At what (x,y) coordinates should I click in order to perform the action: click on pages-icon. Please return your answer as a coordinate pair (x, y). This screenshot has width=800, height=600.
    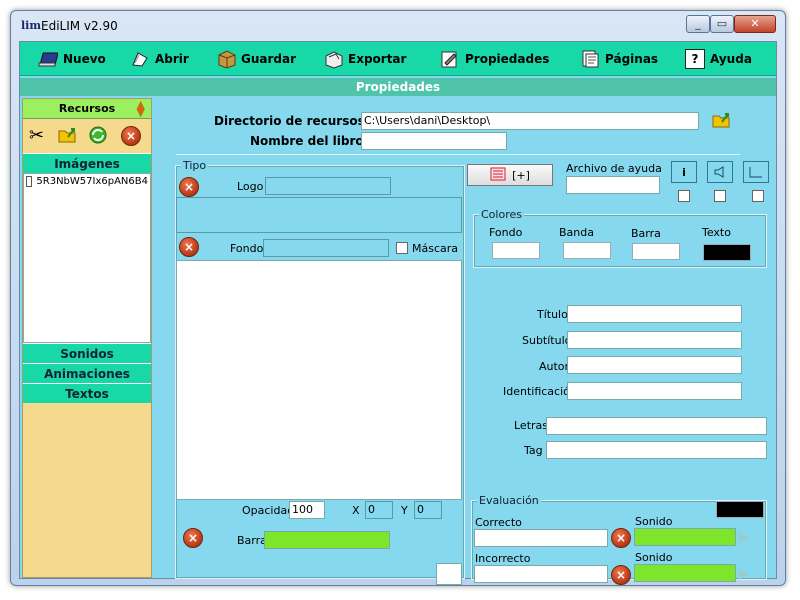
    Looking at the image, I should click on (590, 59).